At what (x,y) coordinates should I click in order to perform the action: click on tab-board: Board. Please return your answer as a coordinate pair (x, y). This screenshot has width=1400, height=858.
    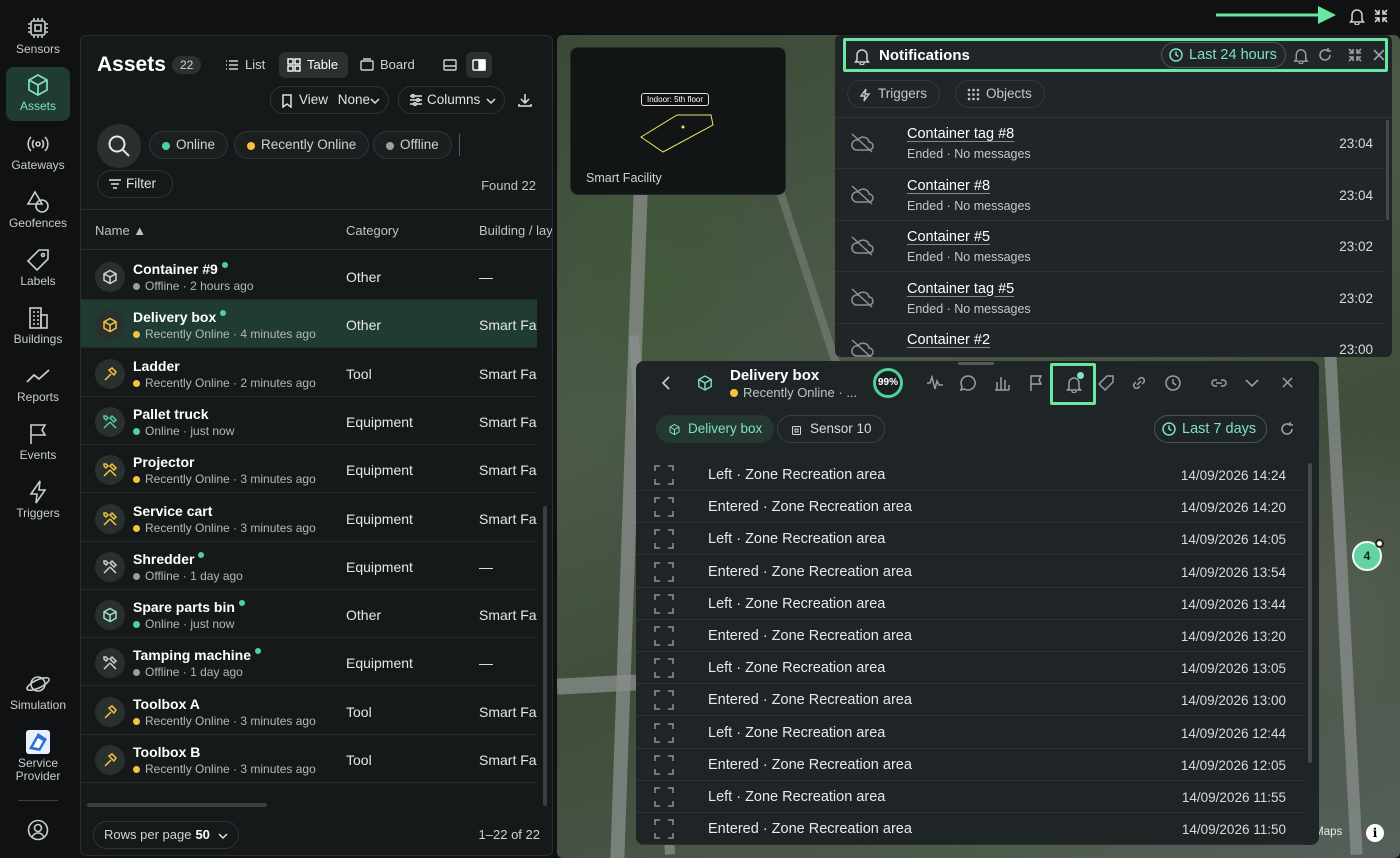
    Looking at the image, I should click on (388, 65).